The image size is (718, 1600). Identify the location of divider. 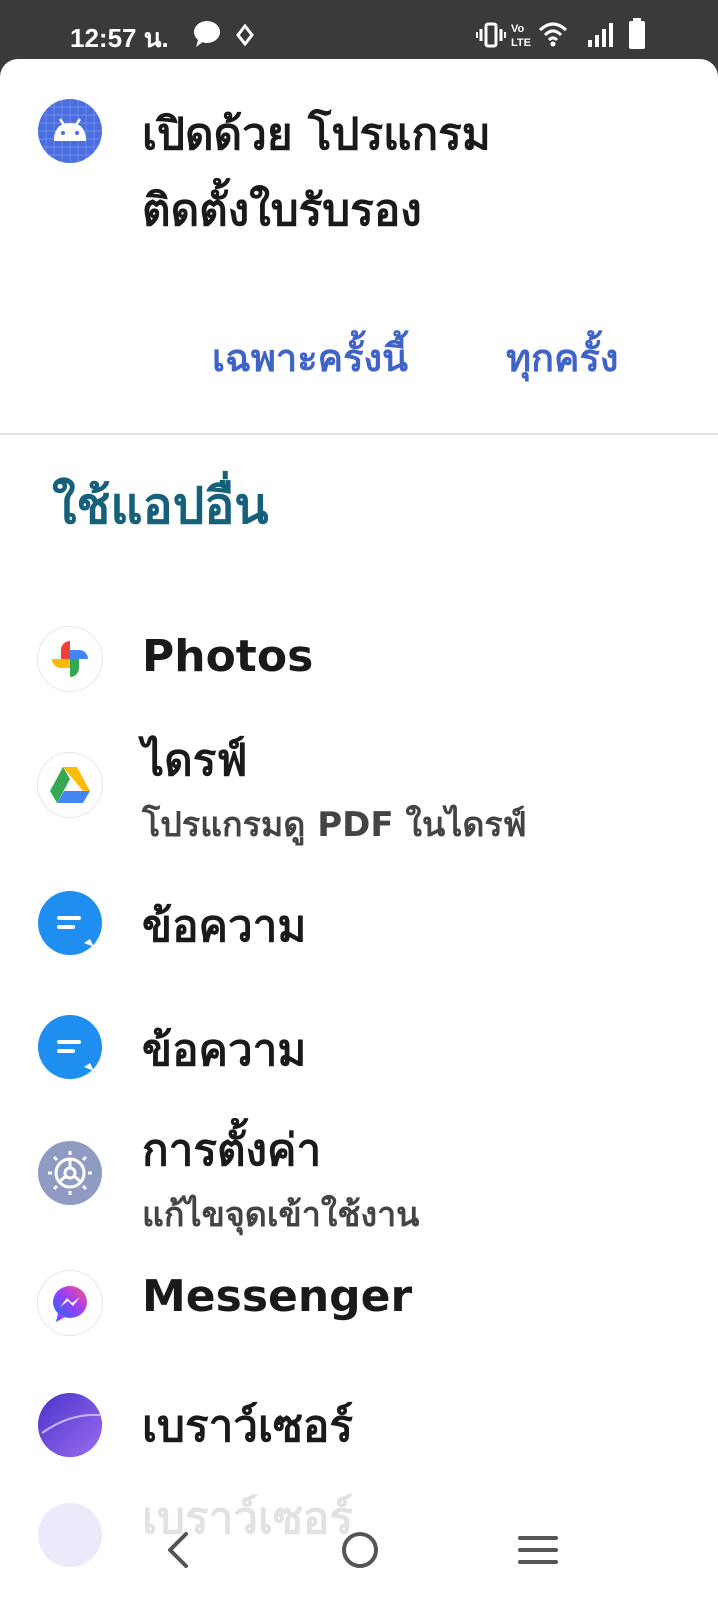
(359, 434).